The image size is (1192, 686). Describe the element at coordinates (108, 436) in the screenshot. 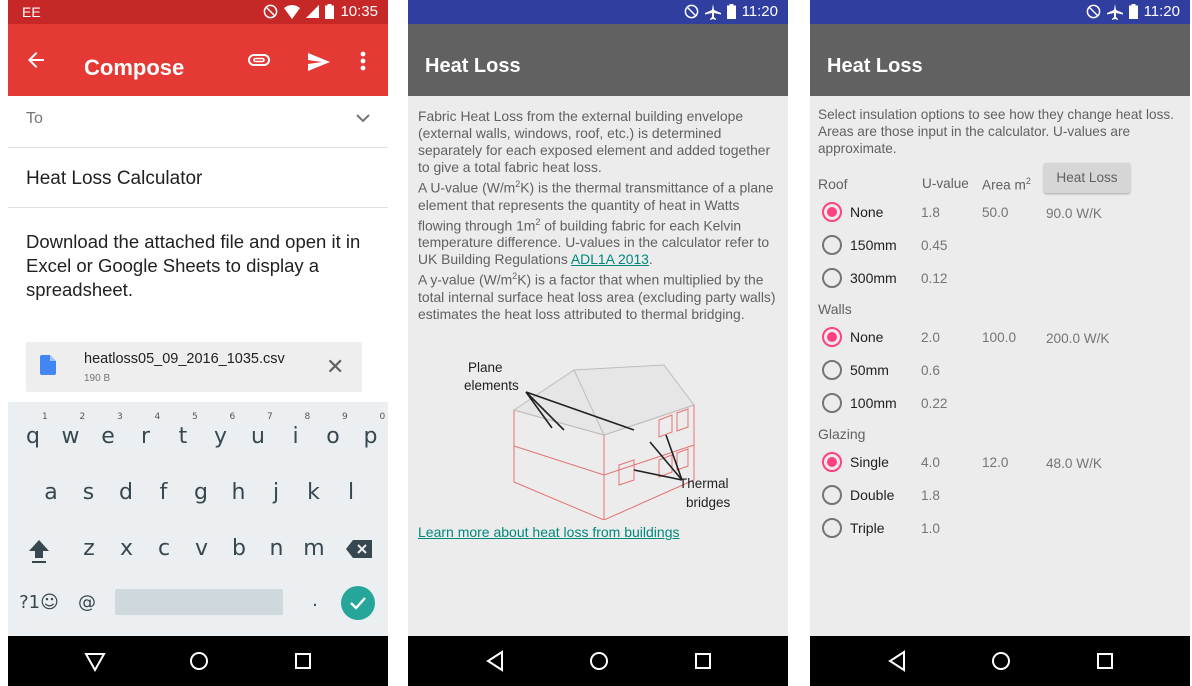

I see `key-e: e` at that location.